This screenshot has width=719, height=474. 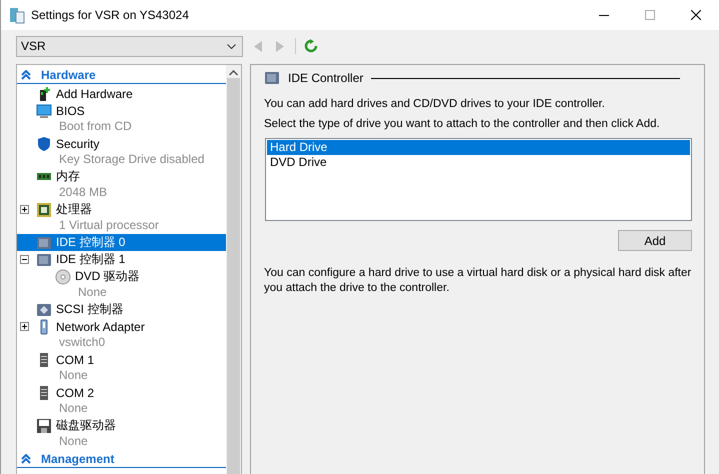 What do you see at coordinates (121, 143) in the screenshot?
I see `tree-item: Security` at bounding box center [121, 143].